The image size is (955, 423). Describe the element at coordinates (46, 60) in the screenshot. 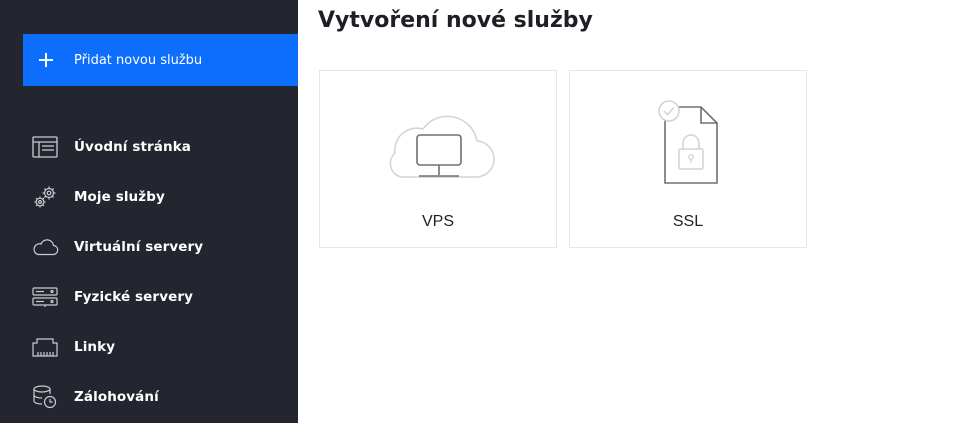

I see `plus-icon` at that location.